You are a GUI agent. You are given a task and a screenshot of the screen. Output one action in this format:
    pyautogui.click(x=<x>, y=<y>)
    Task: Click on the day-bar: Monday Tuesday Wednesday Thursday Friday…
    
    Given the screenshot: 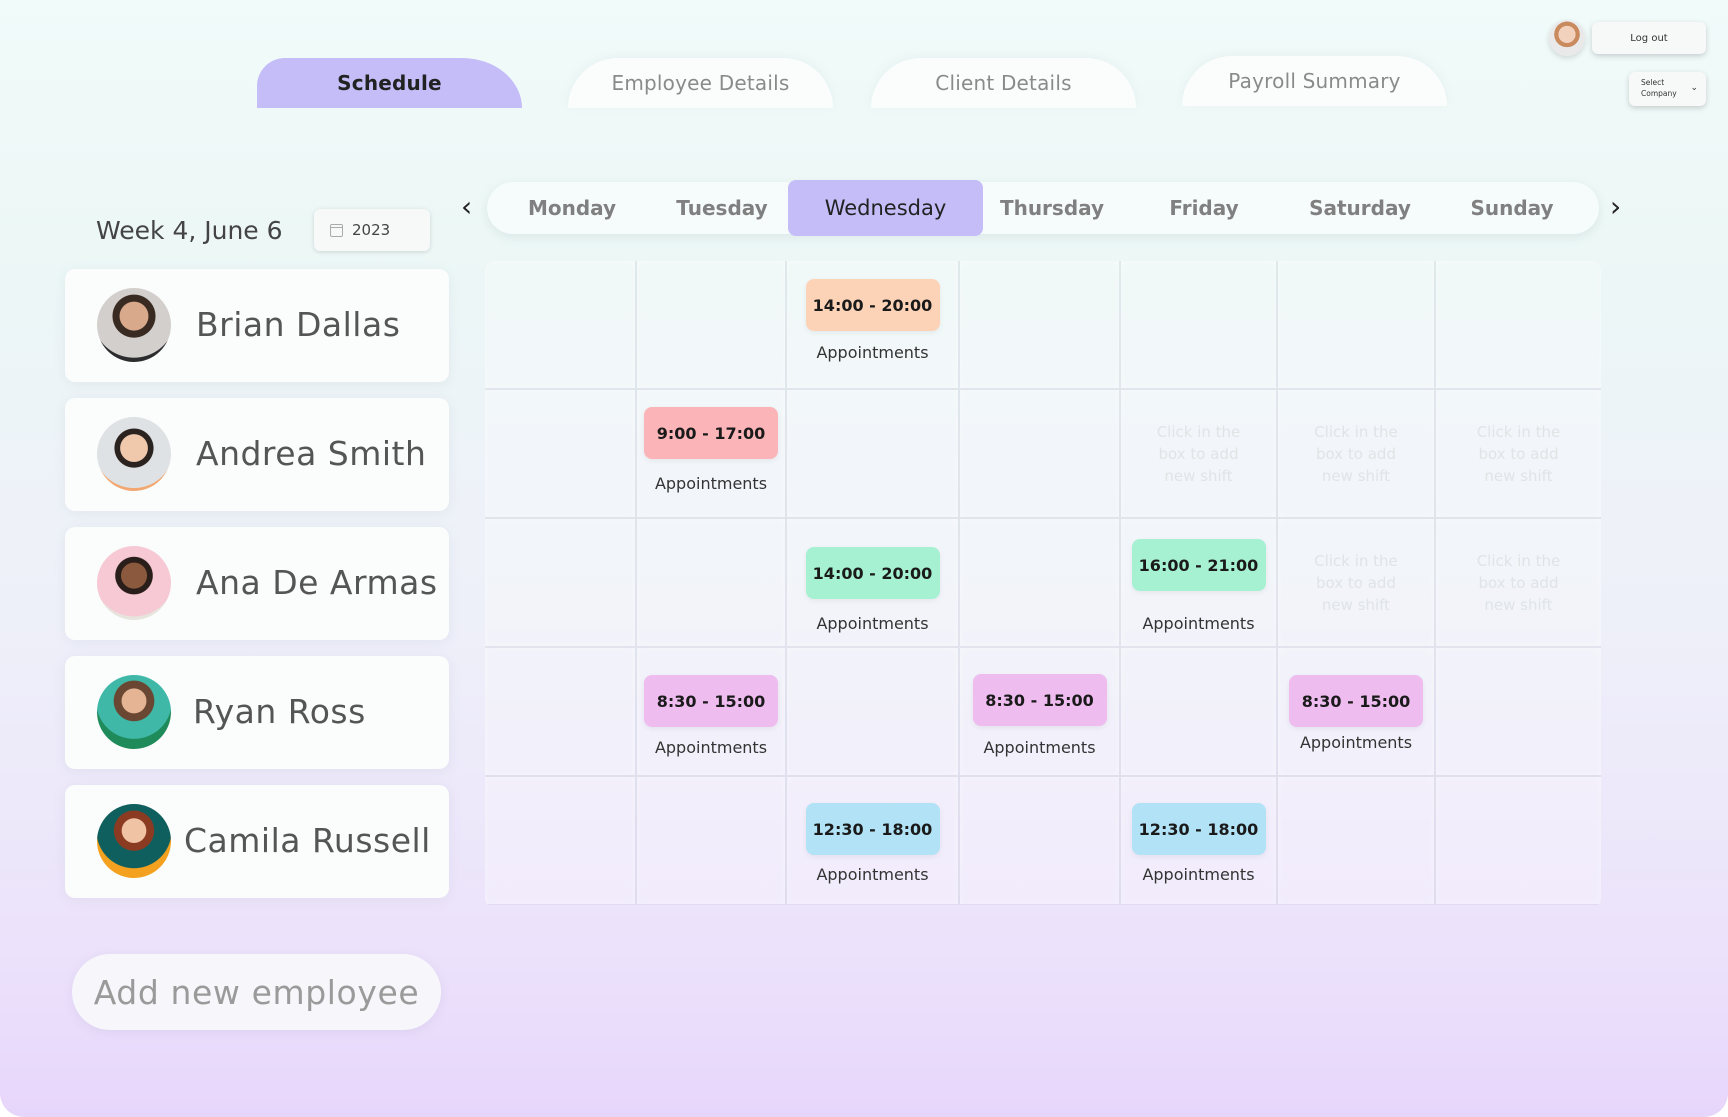 What is the action you would take?
    pyautogui.click(x=1043, y=208)
    